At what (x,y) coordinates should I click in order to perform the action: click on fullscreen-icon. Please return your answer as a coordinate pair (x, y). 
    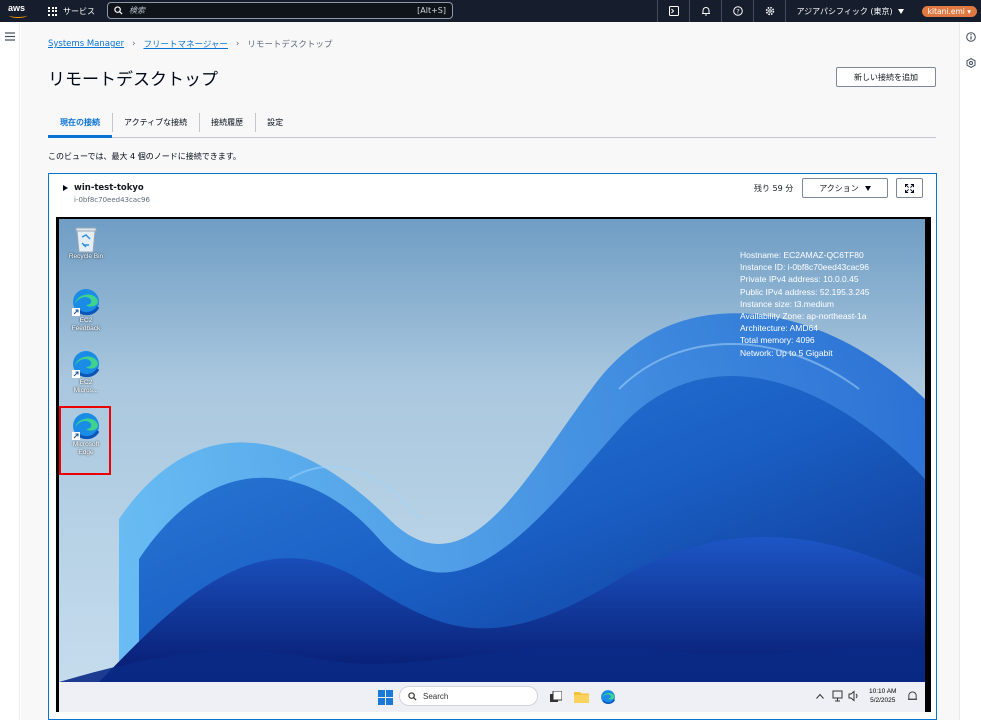
    Looking at the image, I should click on (909, 188).